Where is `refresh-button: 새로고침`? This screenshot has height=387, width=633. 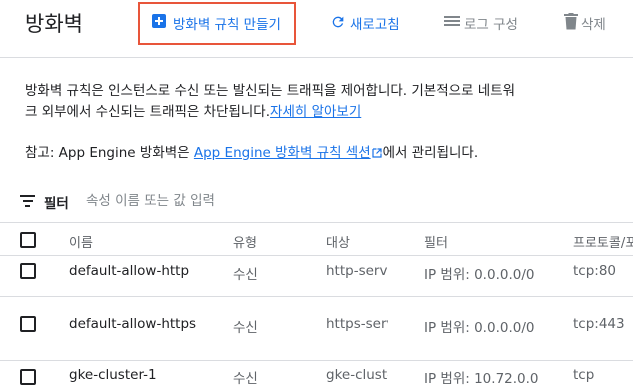
refresh-button: 새로고침 is located at coordinates (370, 23).